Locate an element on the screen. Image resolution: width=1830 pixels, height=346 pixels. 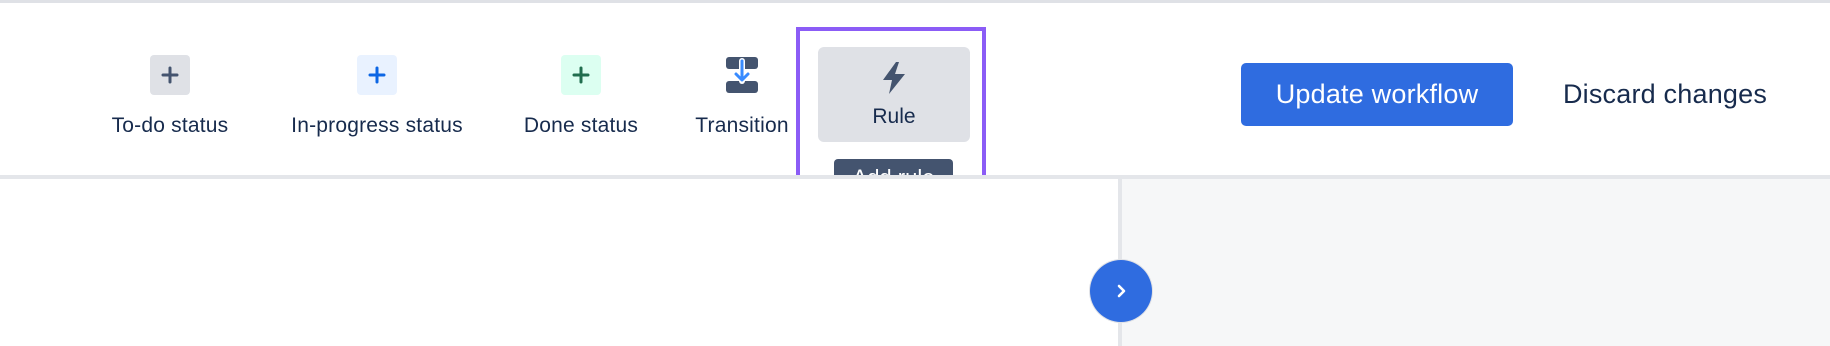
in-progress-status-label: In-progress status is located at coordinates (377, 125).